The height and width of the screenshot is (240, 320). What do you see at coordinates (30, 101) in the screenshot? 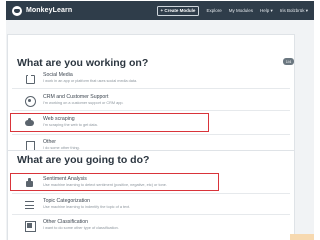
I see `crm-icon` at bounding box center [30, 101].